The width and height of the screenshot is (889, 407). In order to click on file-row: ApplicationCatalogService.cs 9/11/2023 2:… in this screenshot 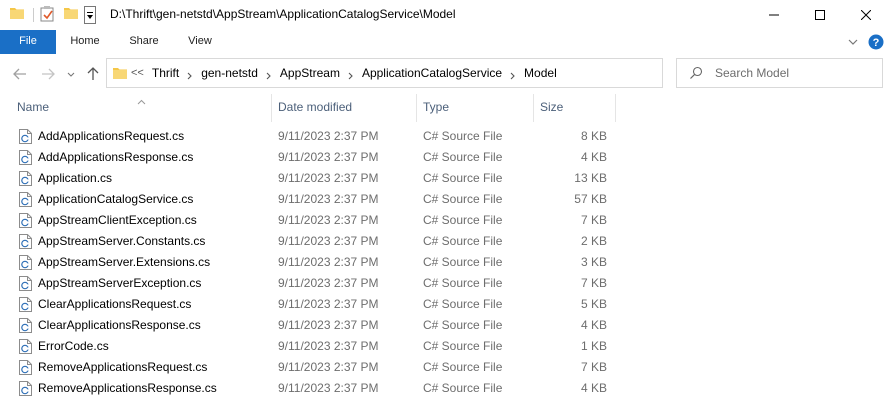, I will do `click(310, 199)`.